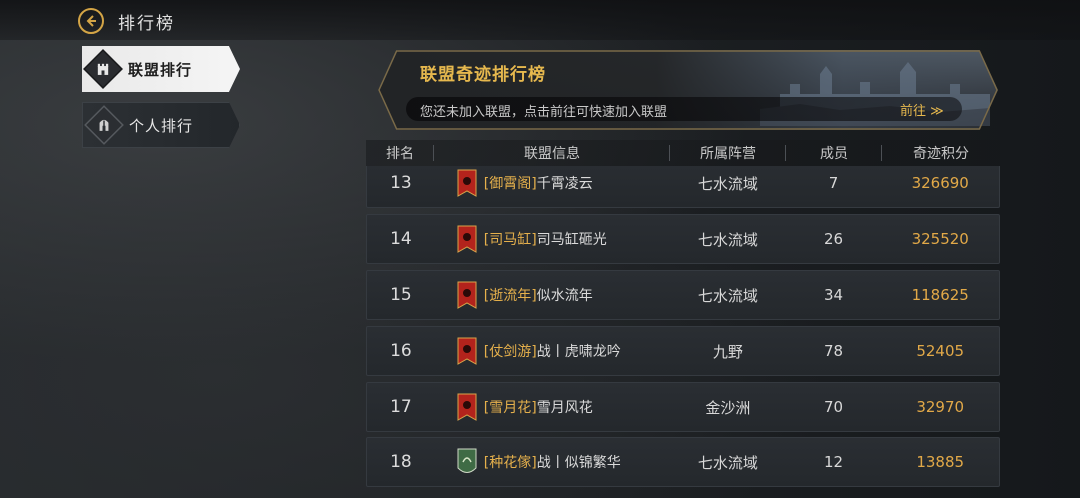 The image size is (1080, 498). Describe the element at coordinates (146, 24) in the screenshot. I see `page-title: 排行榜` at that location.